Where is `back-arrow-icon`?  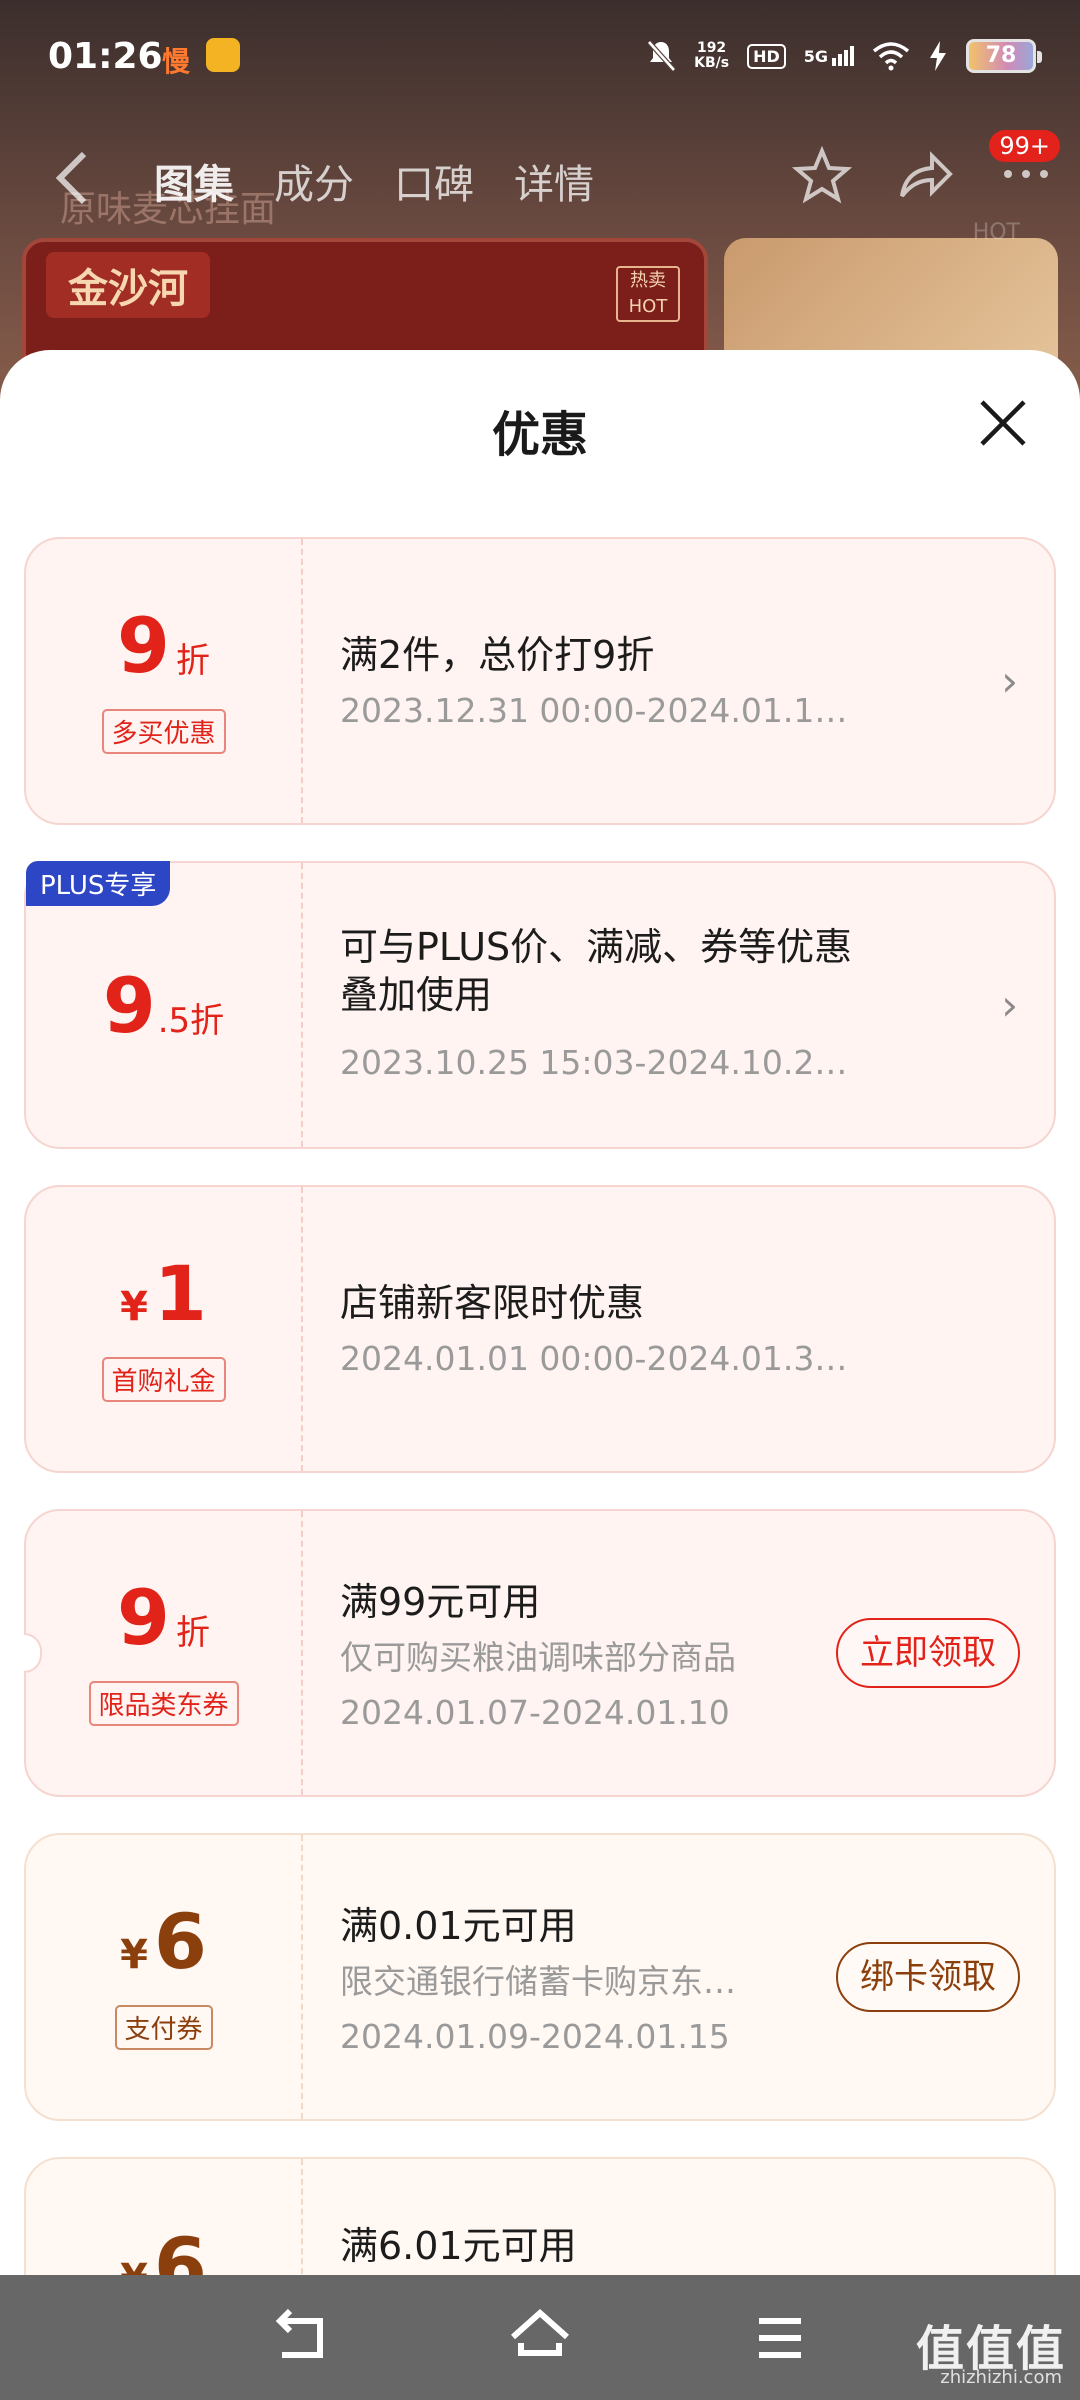
back-arrow-icon is located at coordinates (72, 185).